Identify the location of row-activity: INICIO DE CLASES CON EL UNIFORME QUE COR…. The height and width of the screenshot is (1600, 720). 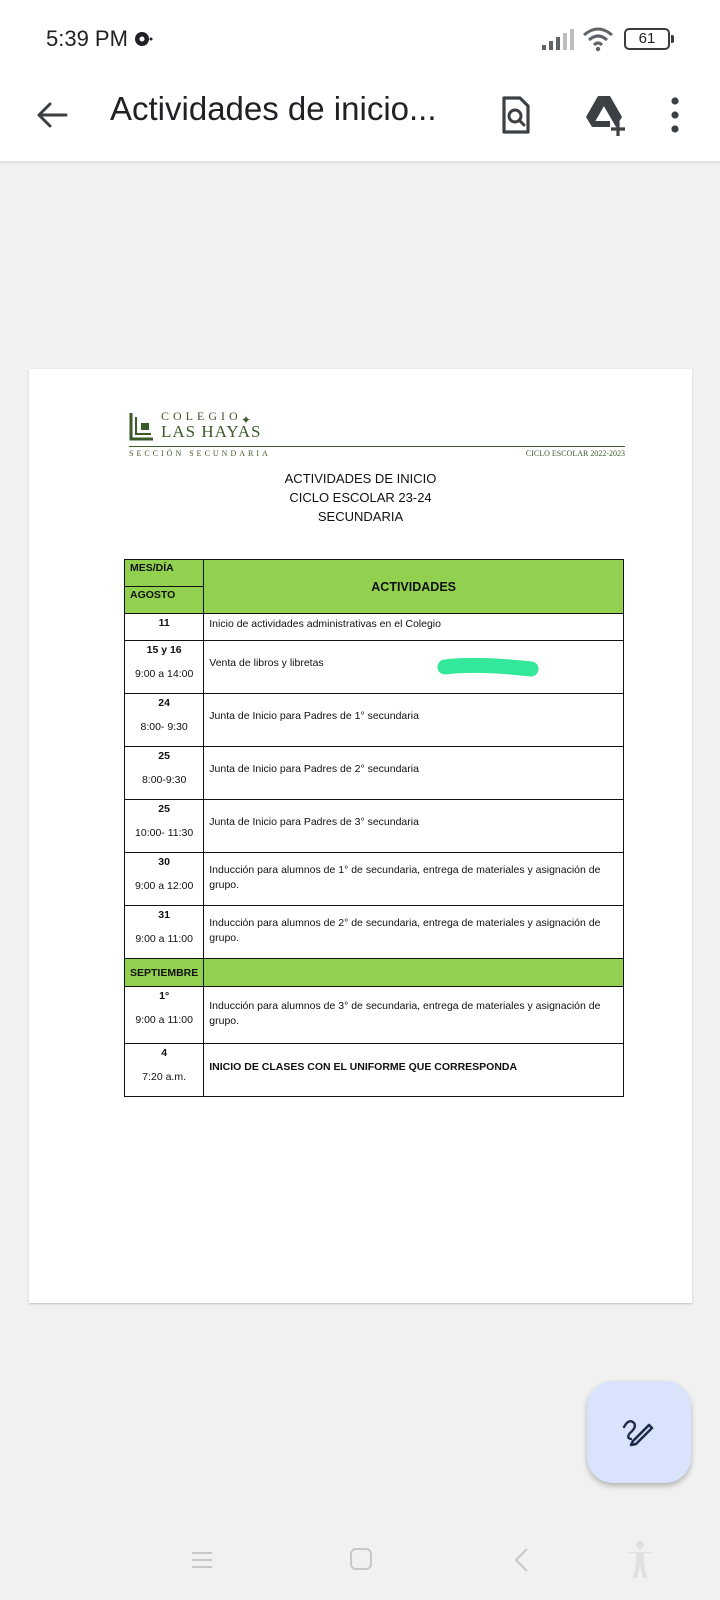
(413, 1070).